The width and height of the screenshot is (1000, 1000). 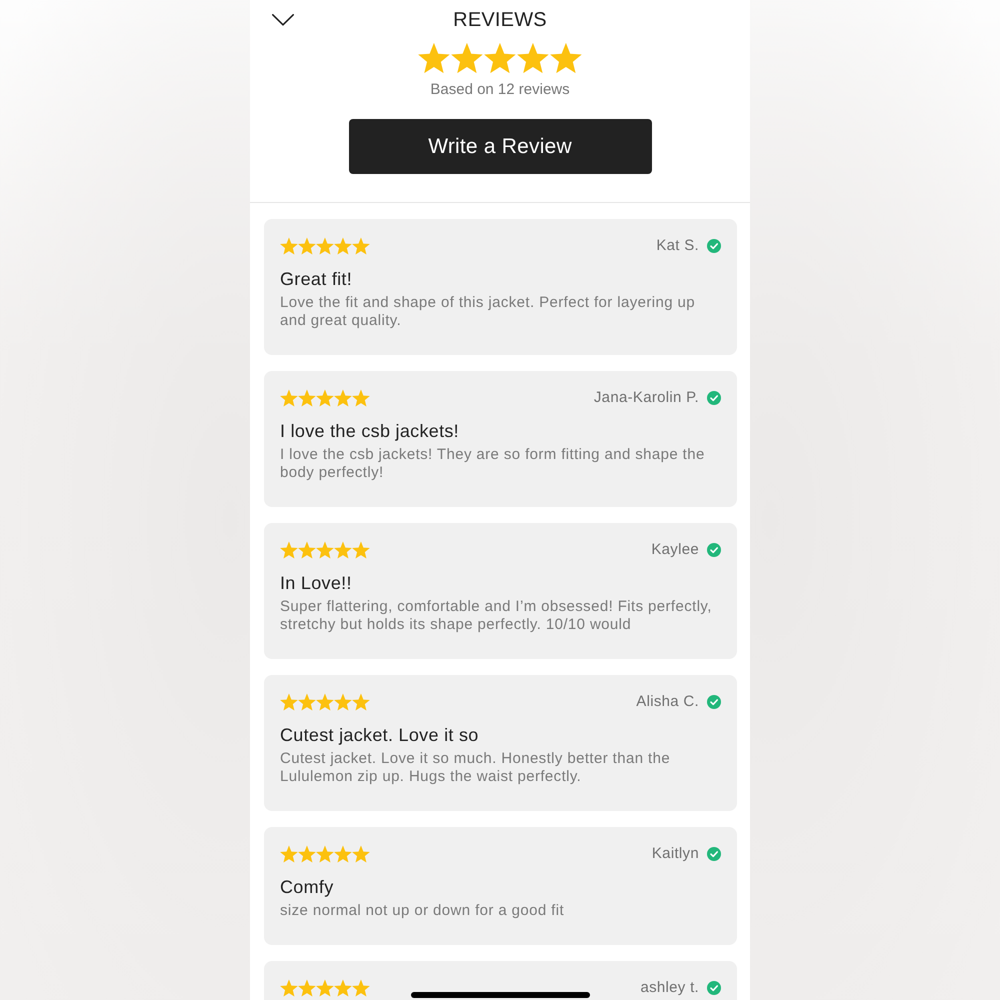 I want to click on review-count: Based on 12 reviews, so click(x=500, y=90).